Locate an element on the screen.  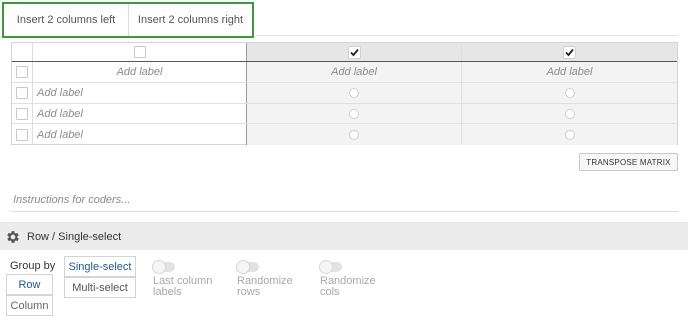
select-all-checkbox is located at coordinates (22, 72).